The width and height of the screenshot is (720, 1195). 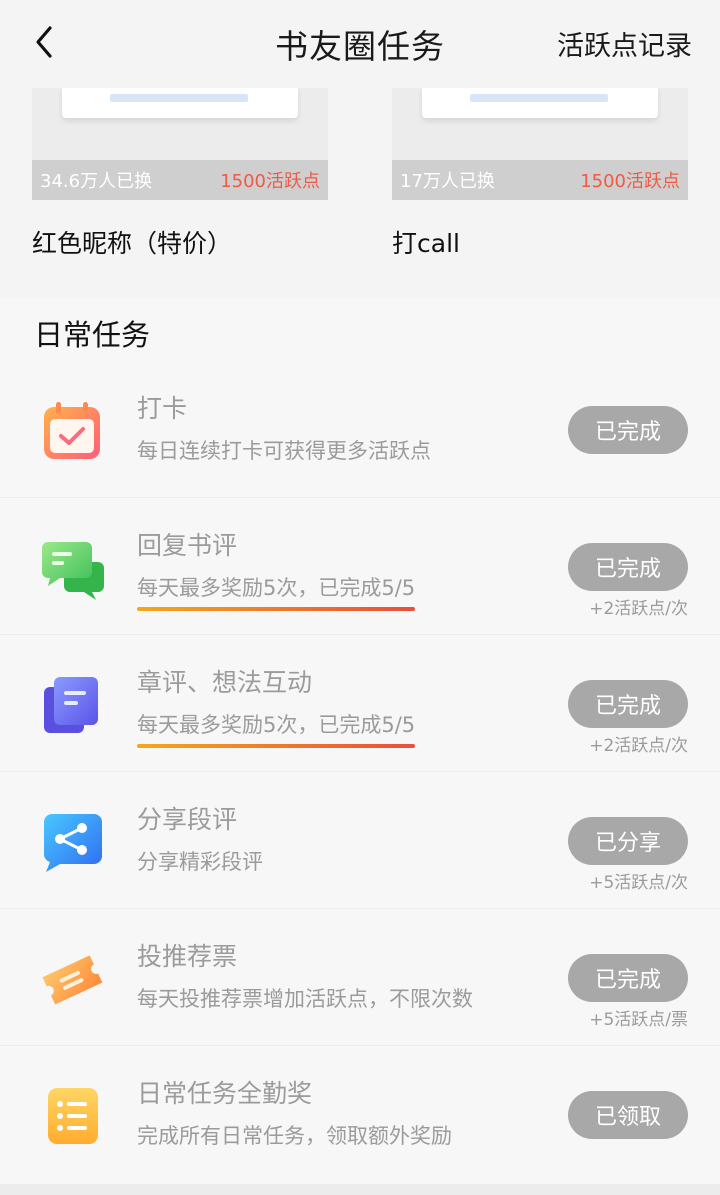 I want to click on task-name: 回复书评, so click(x=187, y=545).